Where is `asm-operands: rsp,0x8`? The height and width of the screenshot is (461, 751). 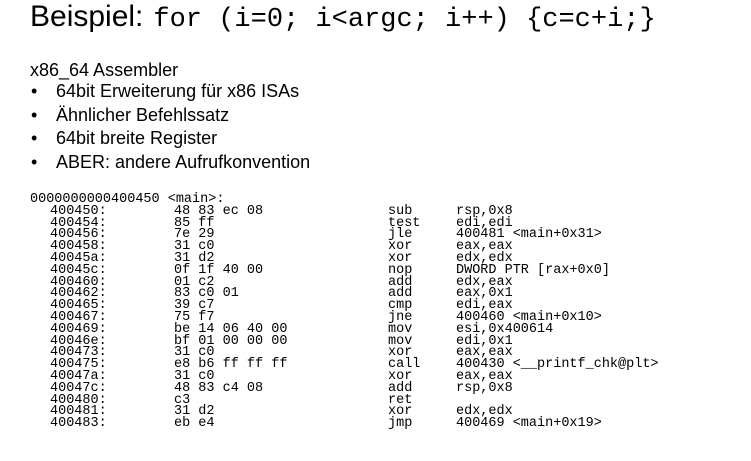
asm-operands: rsp,0x8 is located at coordinates (484, 388).